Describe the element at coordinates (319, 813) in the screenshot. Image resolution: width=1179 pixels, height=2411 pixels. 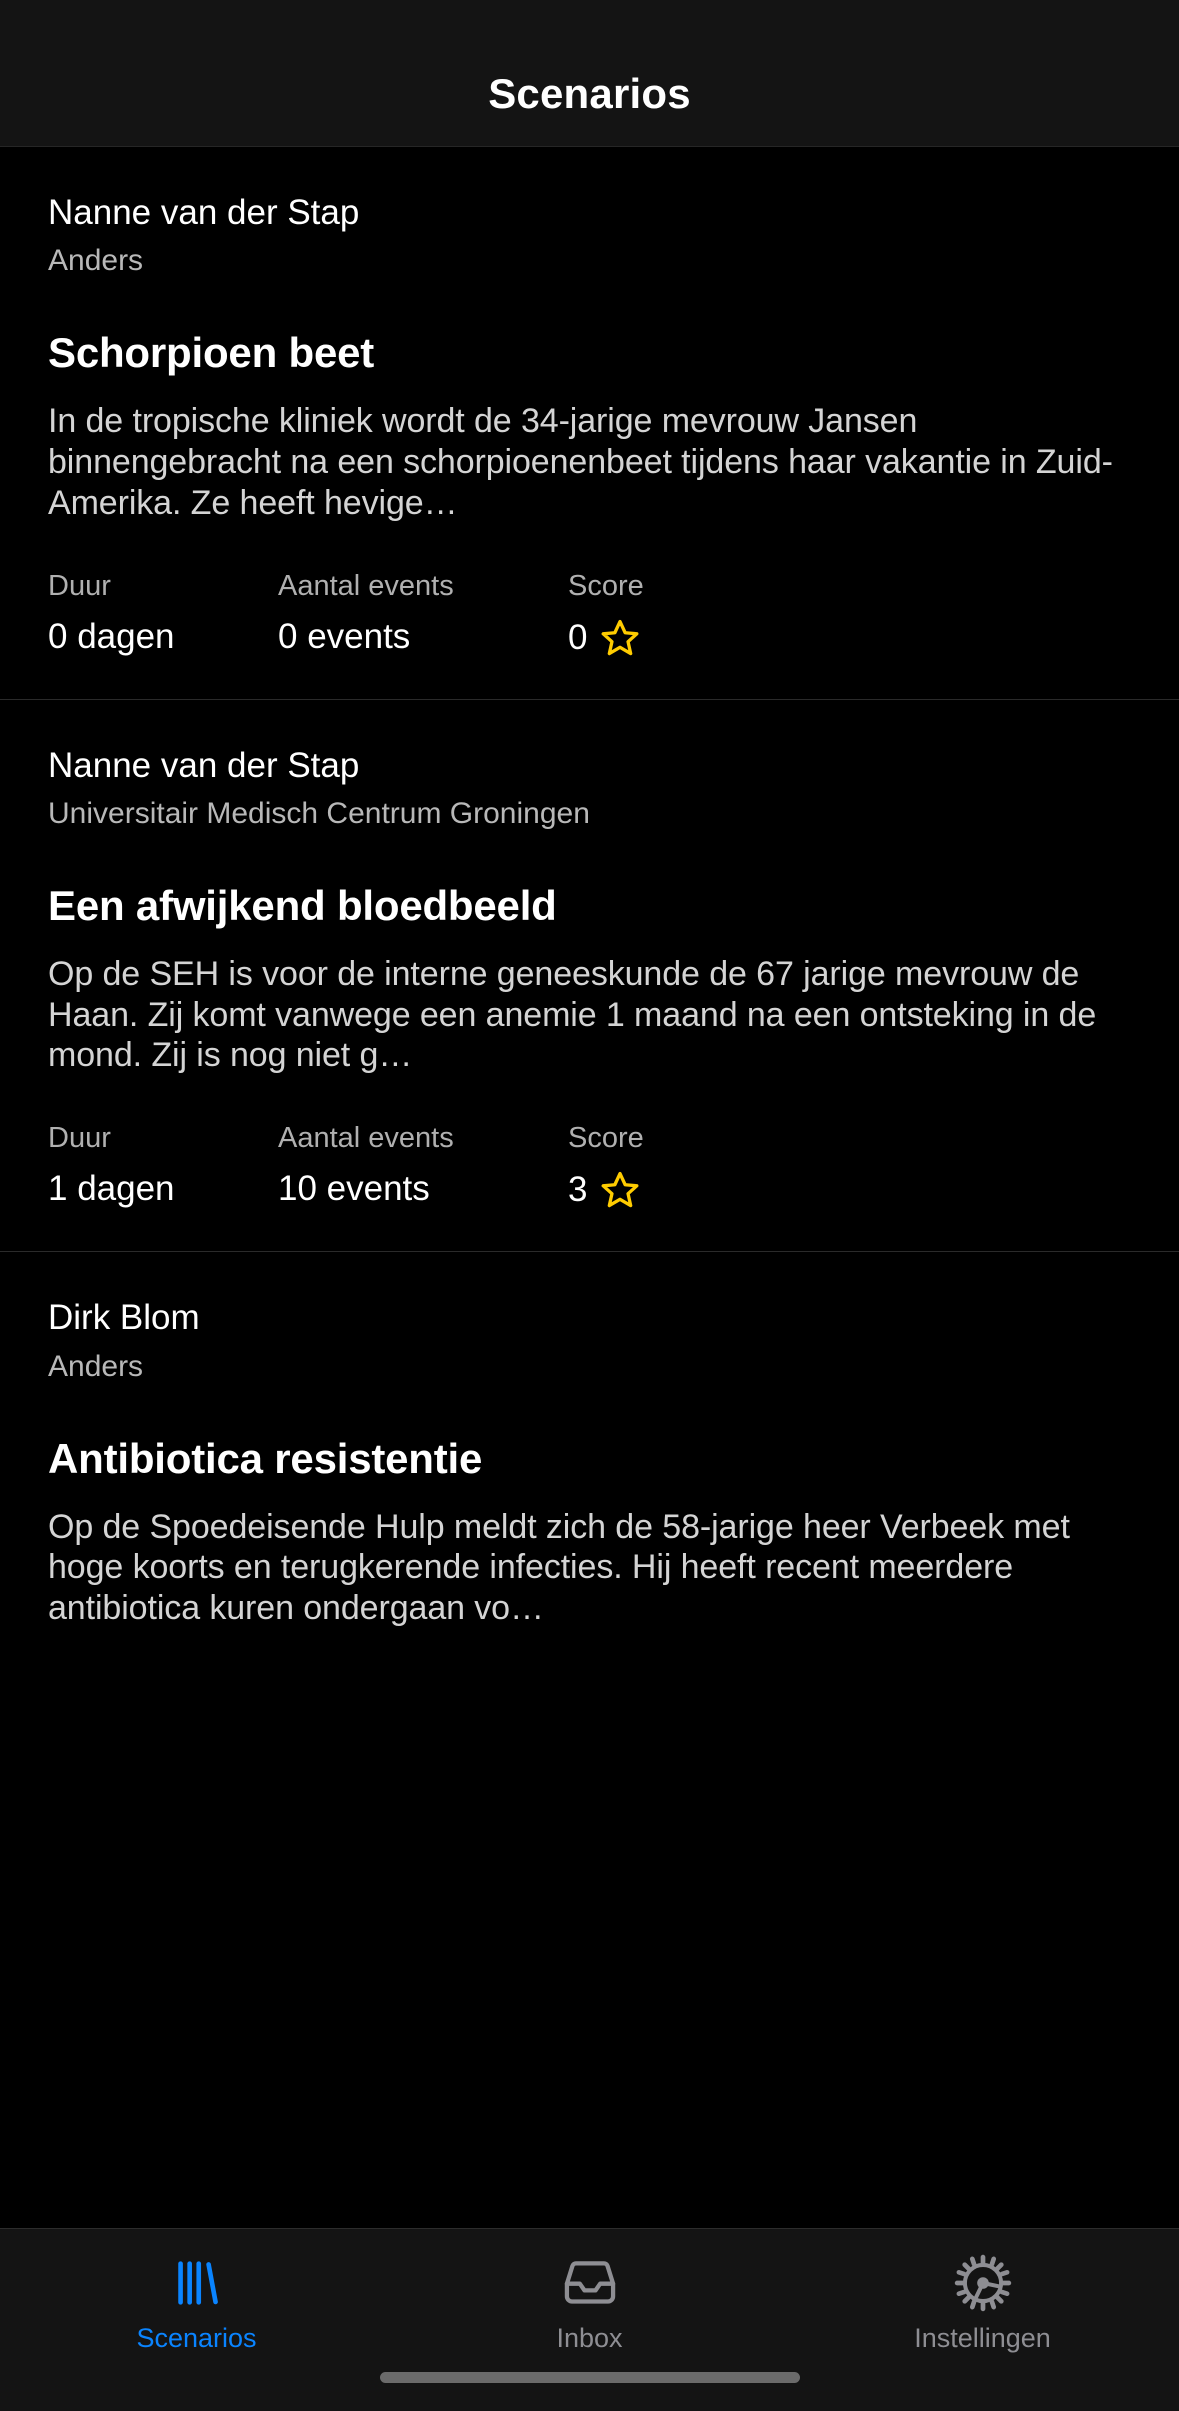
I see `scenario-organisation: Universitair Medisch Centrum Groningen` at that location.